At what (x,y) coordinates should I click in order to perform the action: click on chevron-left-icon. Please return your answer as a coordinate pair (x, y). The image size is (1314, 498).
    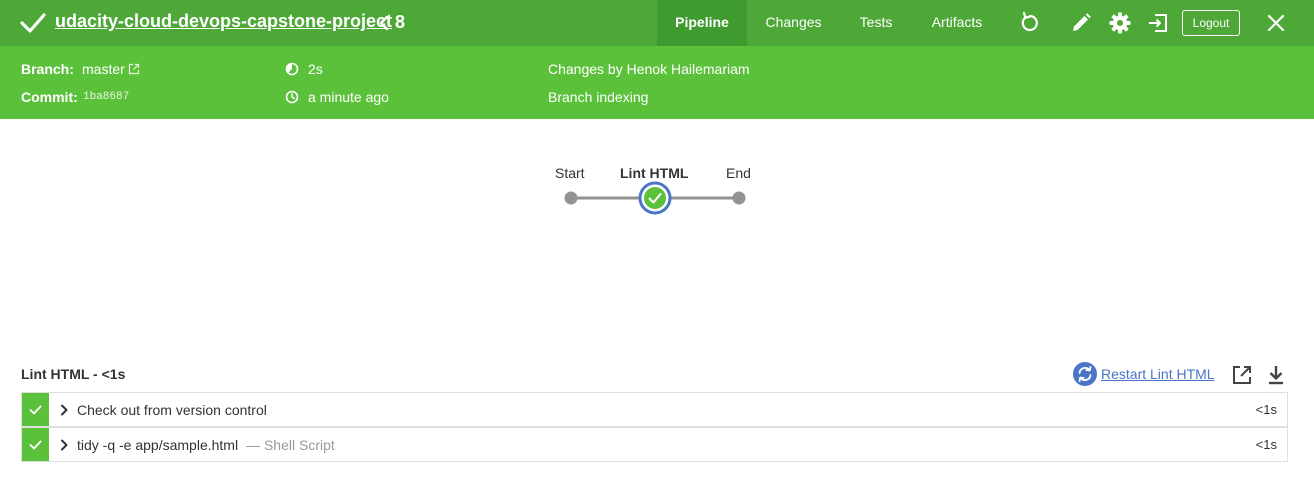
    Looking at the image, I should click on (384, 23).